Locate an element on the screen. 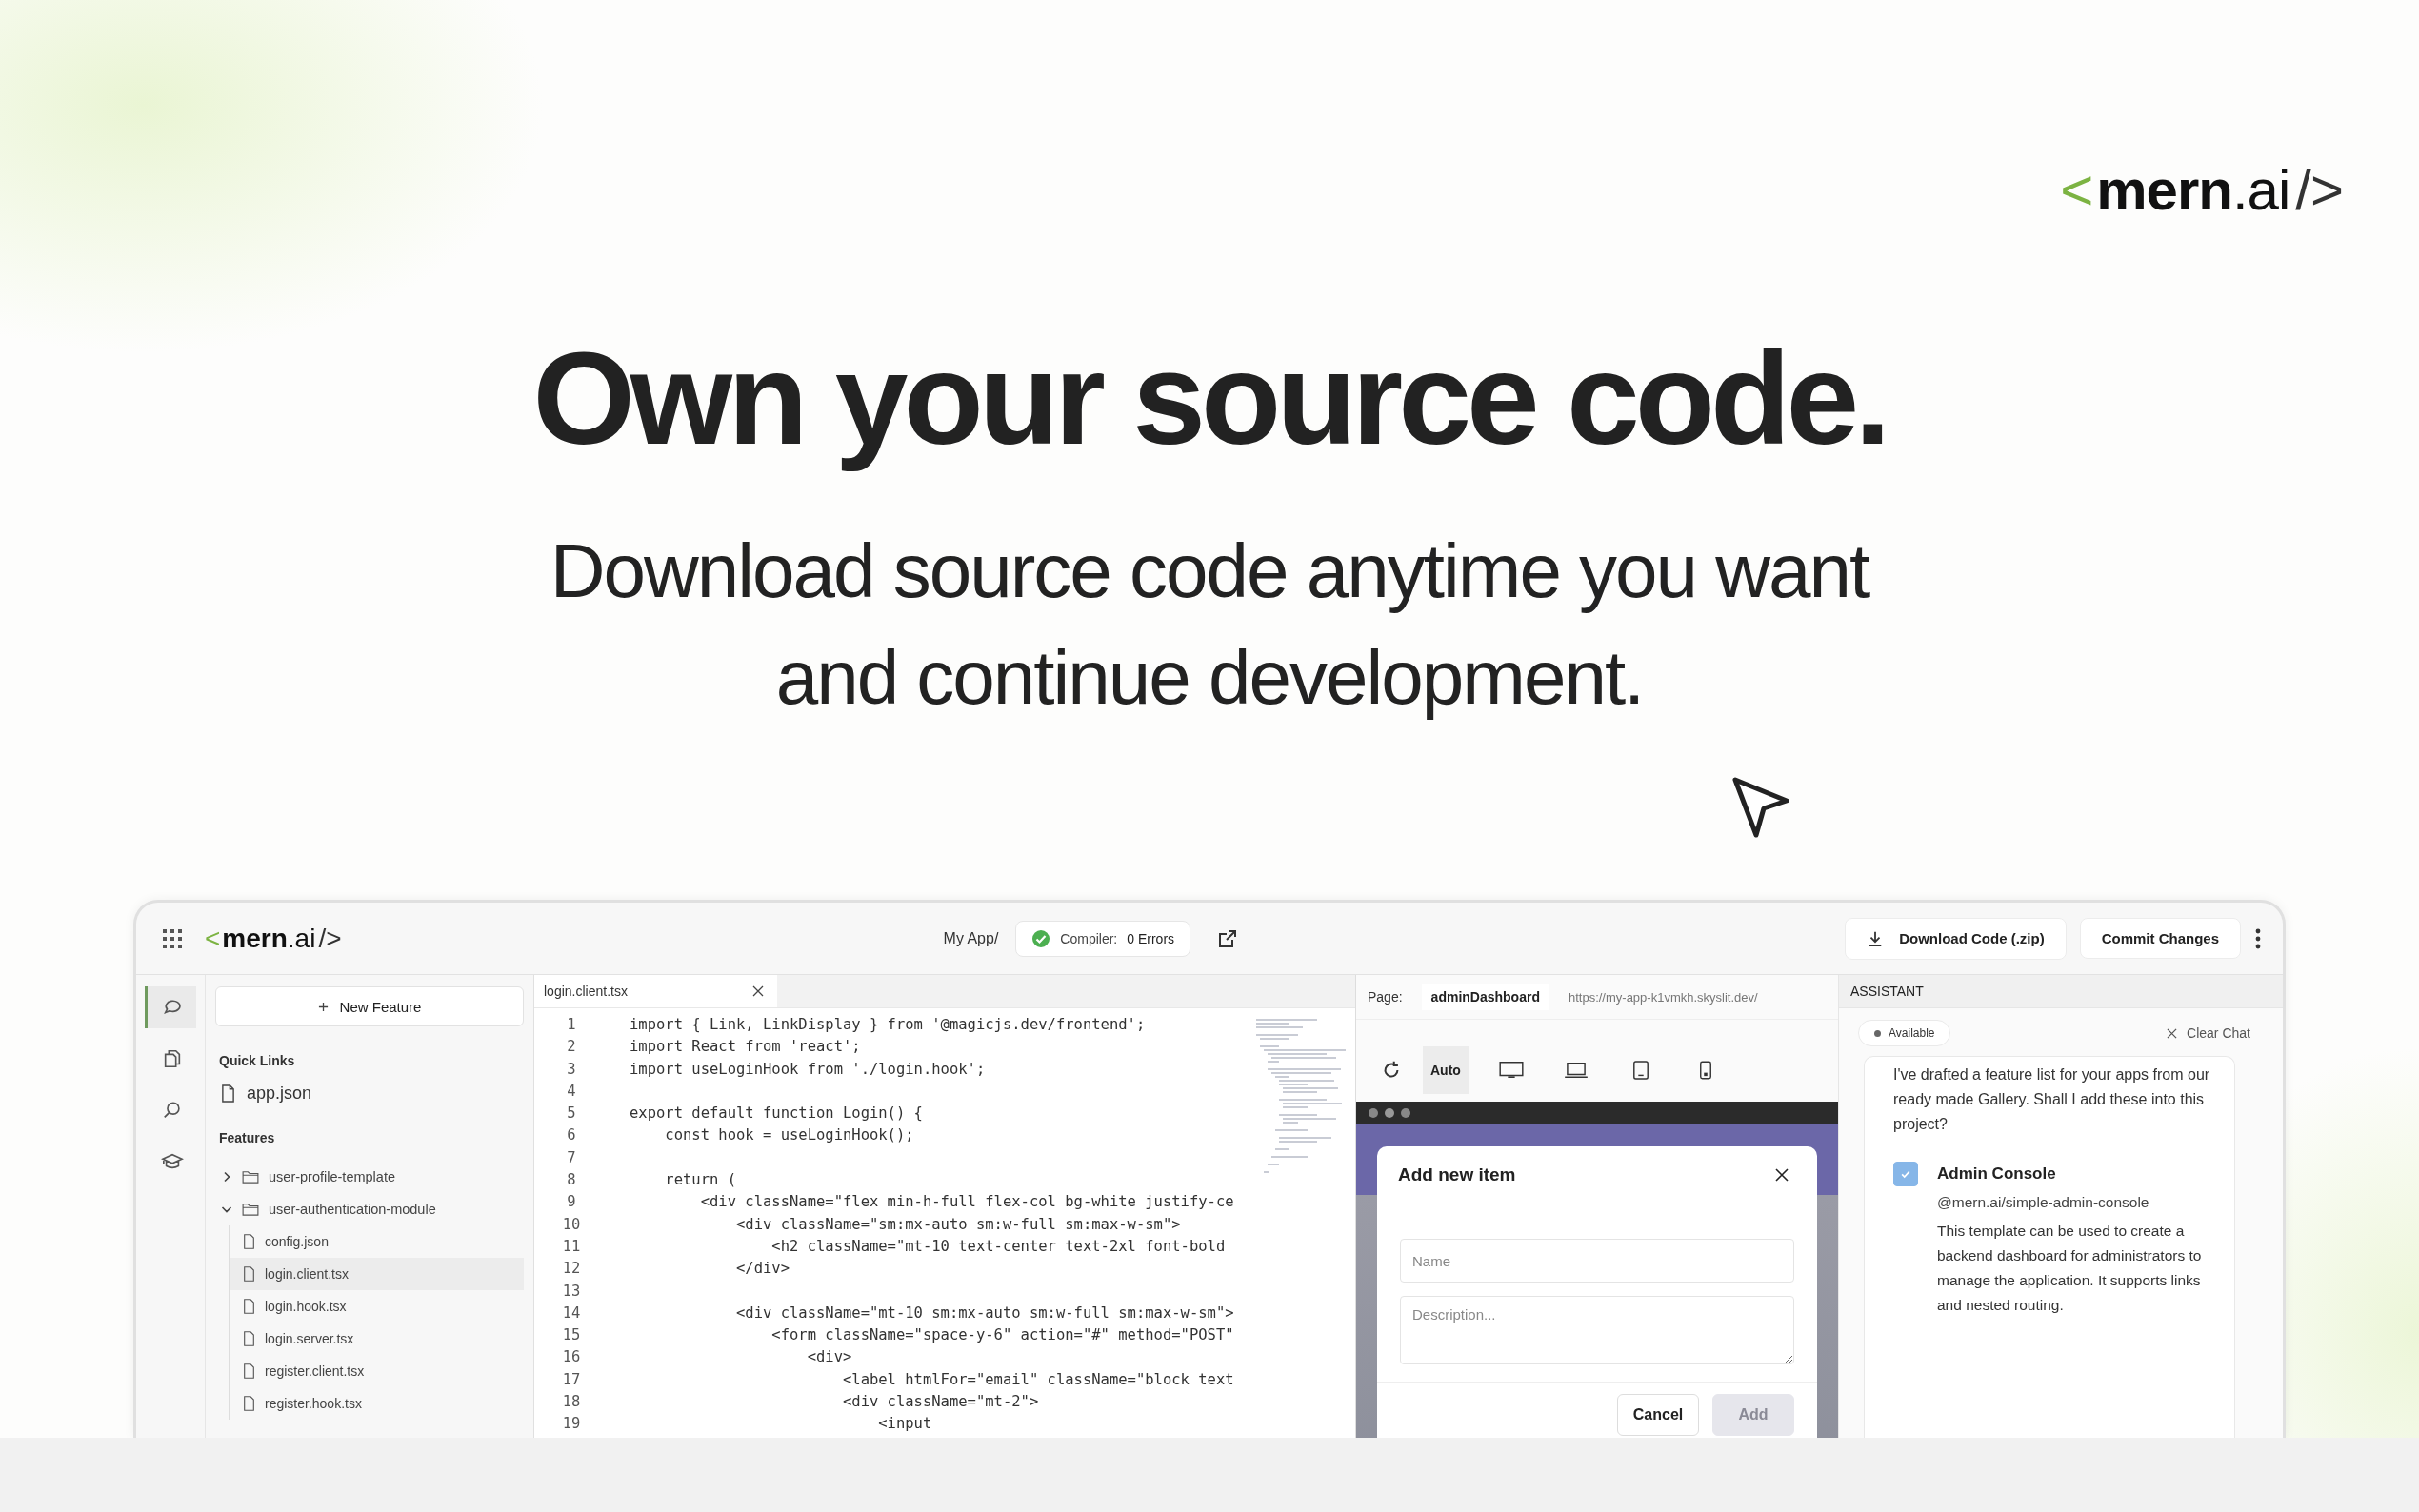 The height and width of the screenshot is (1512, 2419). section-heading: Features is located at coordinates (247, 1137).